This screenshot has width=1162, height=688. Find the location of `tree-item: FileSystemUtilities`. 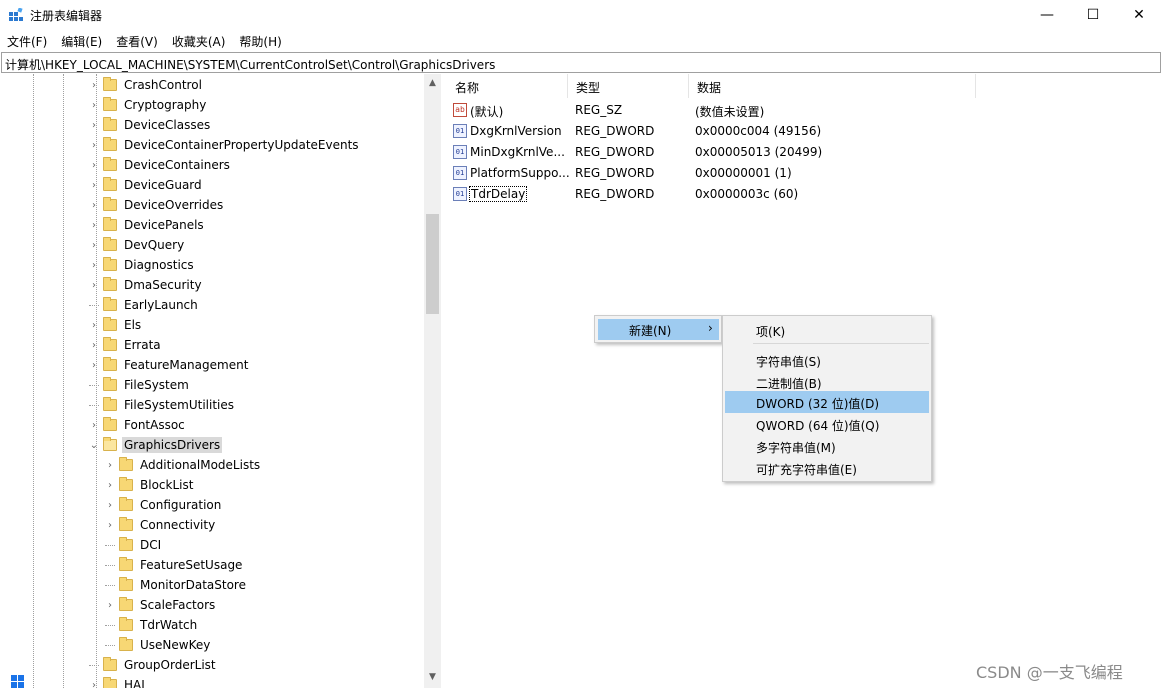

tree-item: FileSystemUtilities is located at coordinates (162, 405).